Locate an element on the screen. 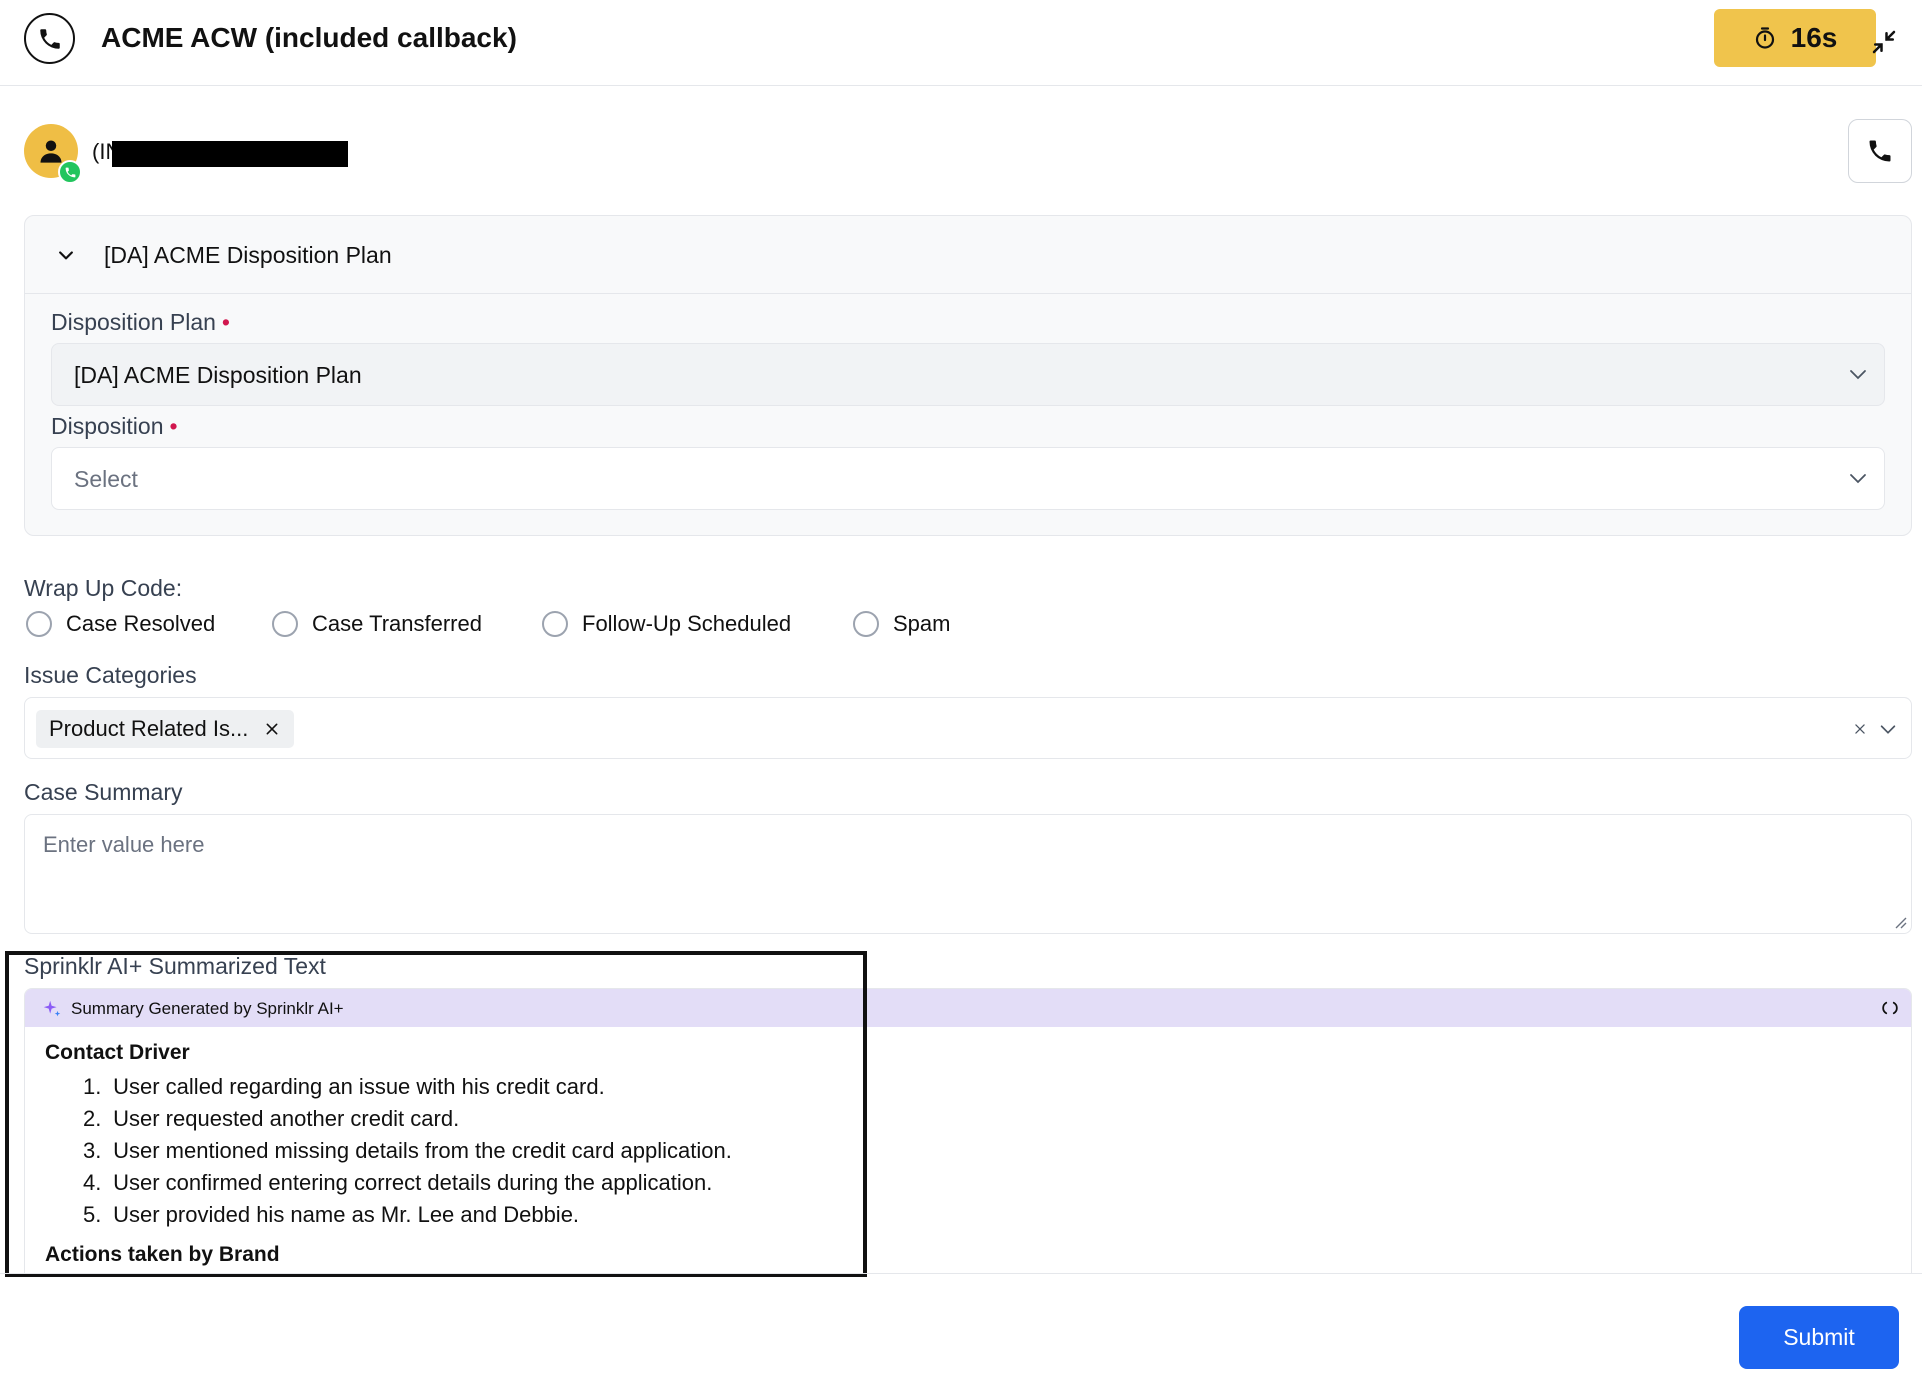  timer-value: 16s is located at coordinates (1814, 37).